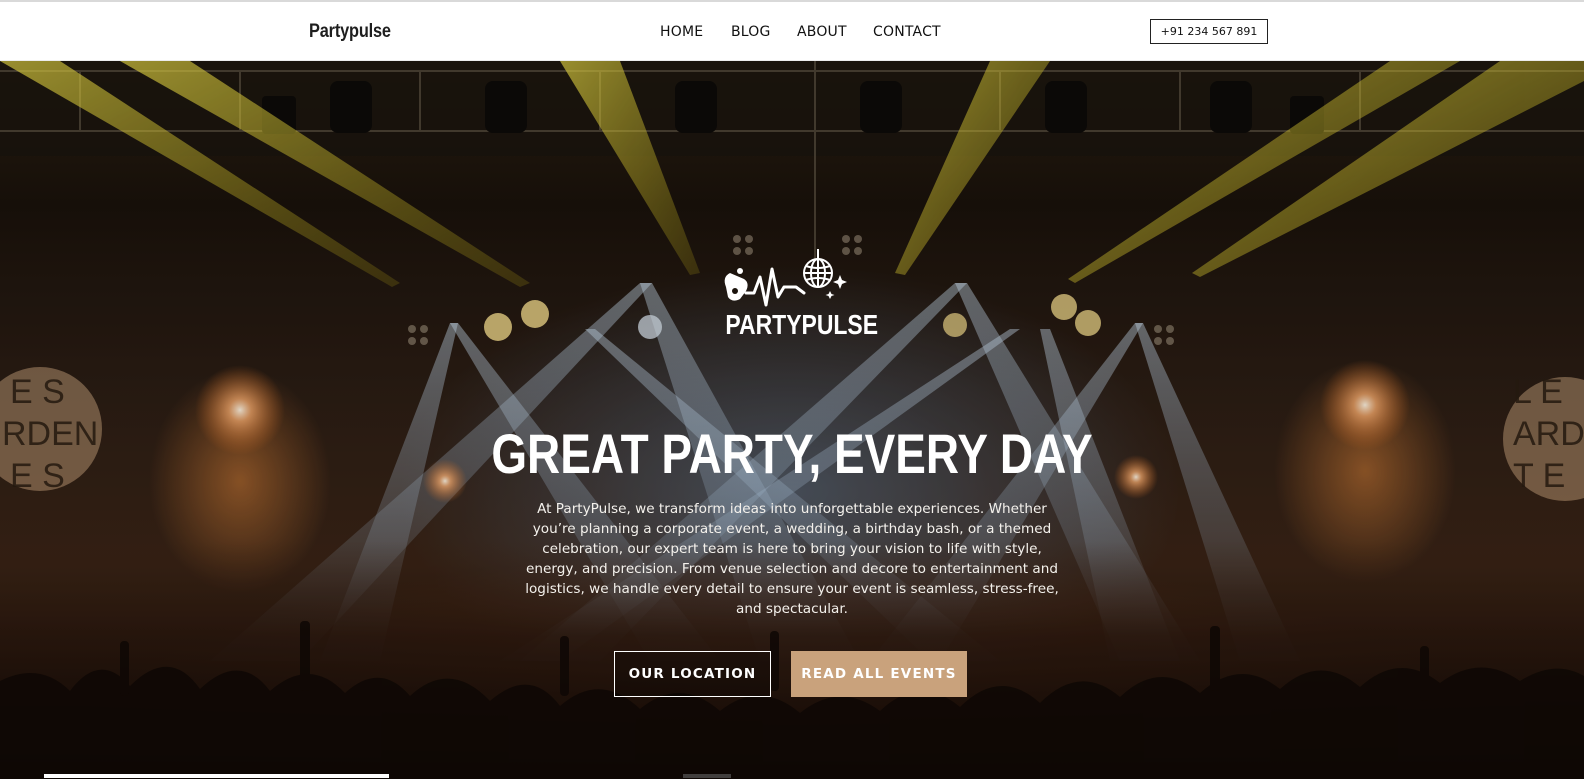 This screenshot has width=1584, height=779. I want to click on nav-about: ABOUT, so click(822, 32).